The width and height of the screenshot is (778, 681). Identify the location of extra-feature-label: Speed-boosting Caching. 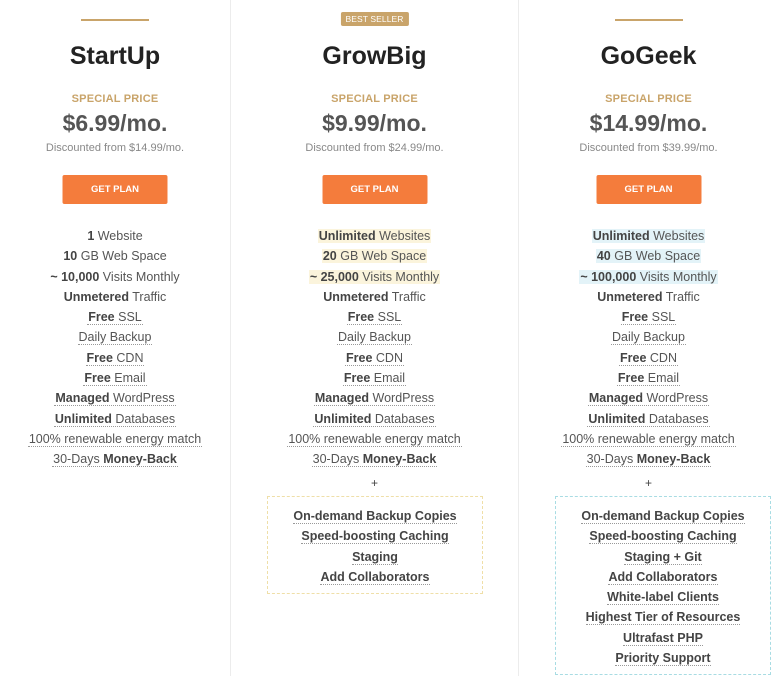
(663, 537).